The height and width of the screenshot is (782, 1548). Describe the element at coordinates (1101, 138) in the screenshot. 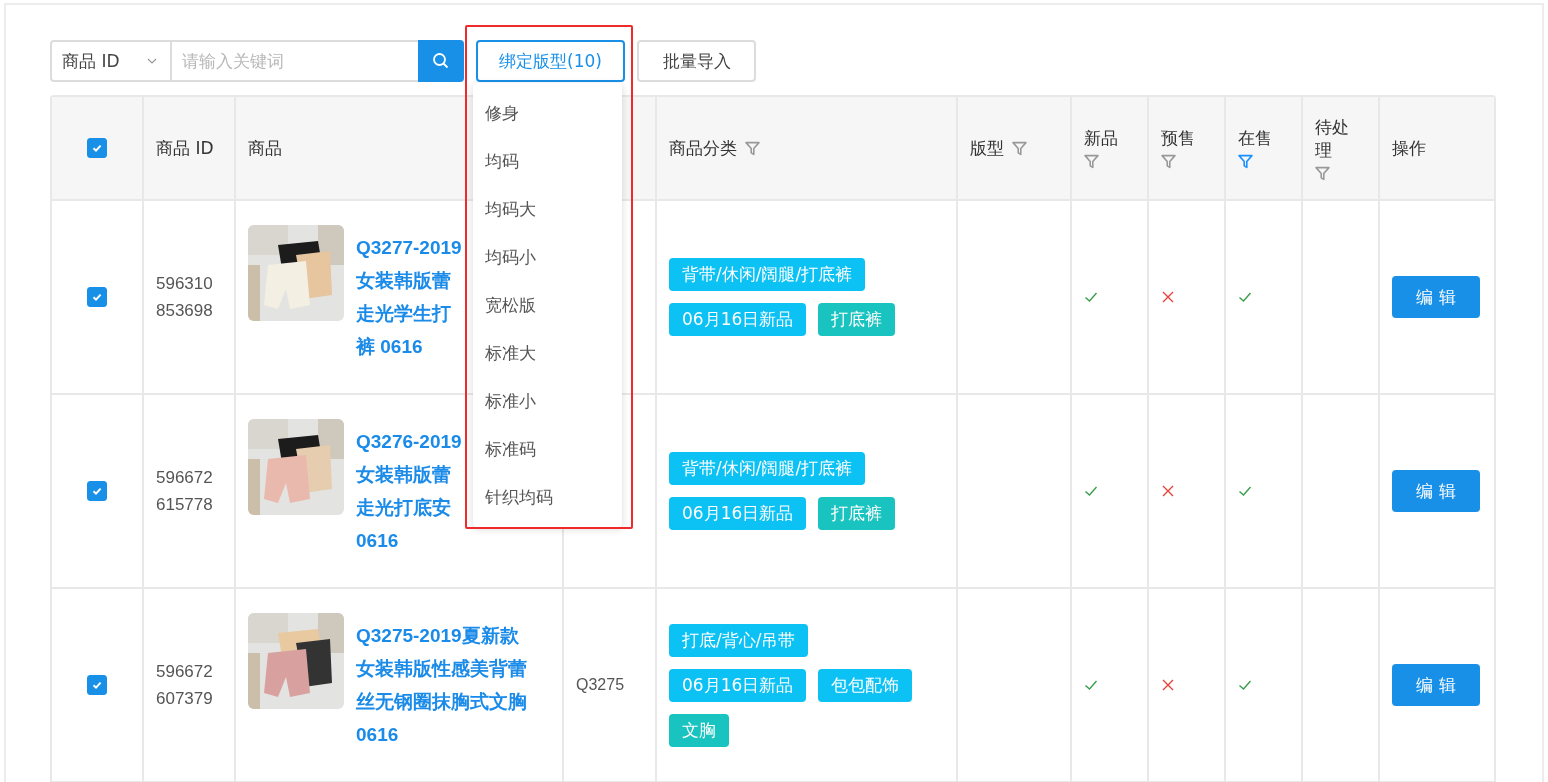

I see `column-header: 新品` at that location.